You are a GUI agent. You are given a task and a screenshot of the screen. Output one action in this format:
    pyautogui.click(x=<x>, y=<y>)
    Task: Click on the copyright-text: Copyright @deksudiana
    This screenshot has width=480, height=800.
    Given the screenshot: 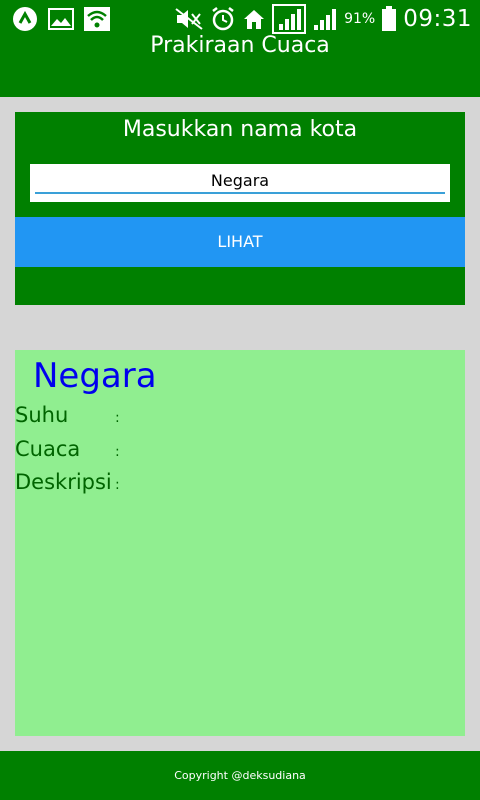 What is the action you would take?
    pyautogui.click(x=240, y=775)
    